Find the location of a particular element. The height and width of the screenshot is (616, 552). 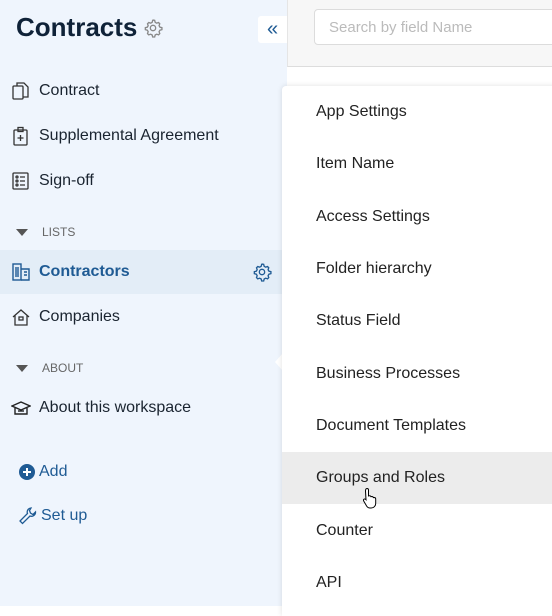

setup-button: Set up is located at coordinates (52, 516).